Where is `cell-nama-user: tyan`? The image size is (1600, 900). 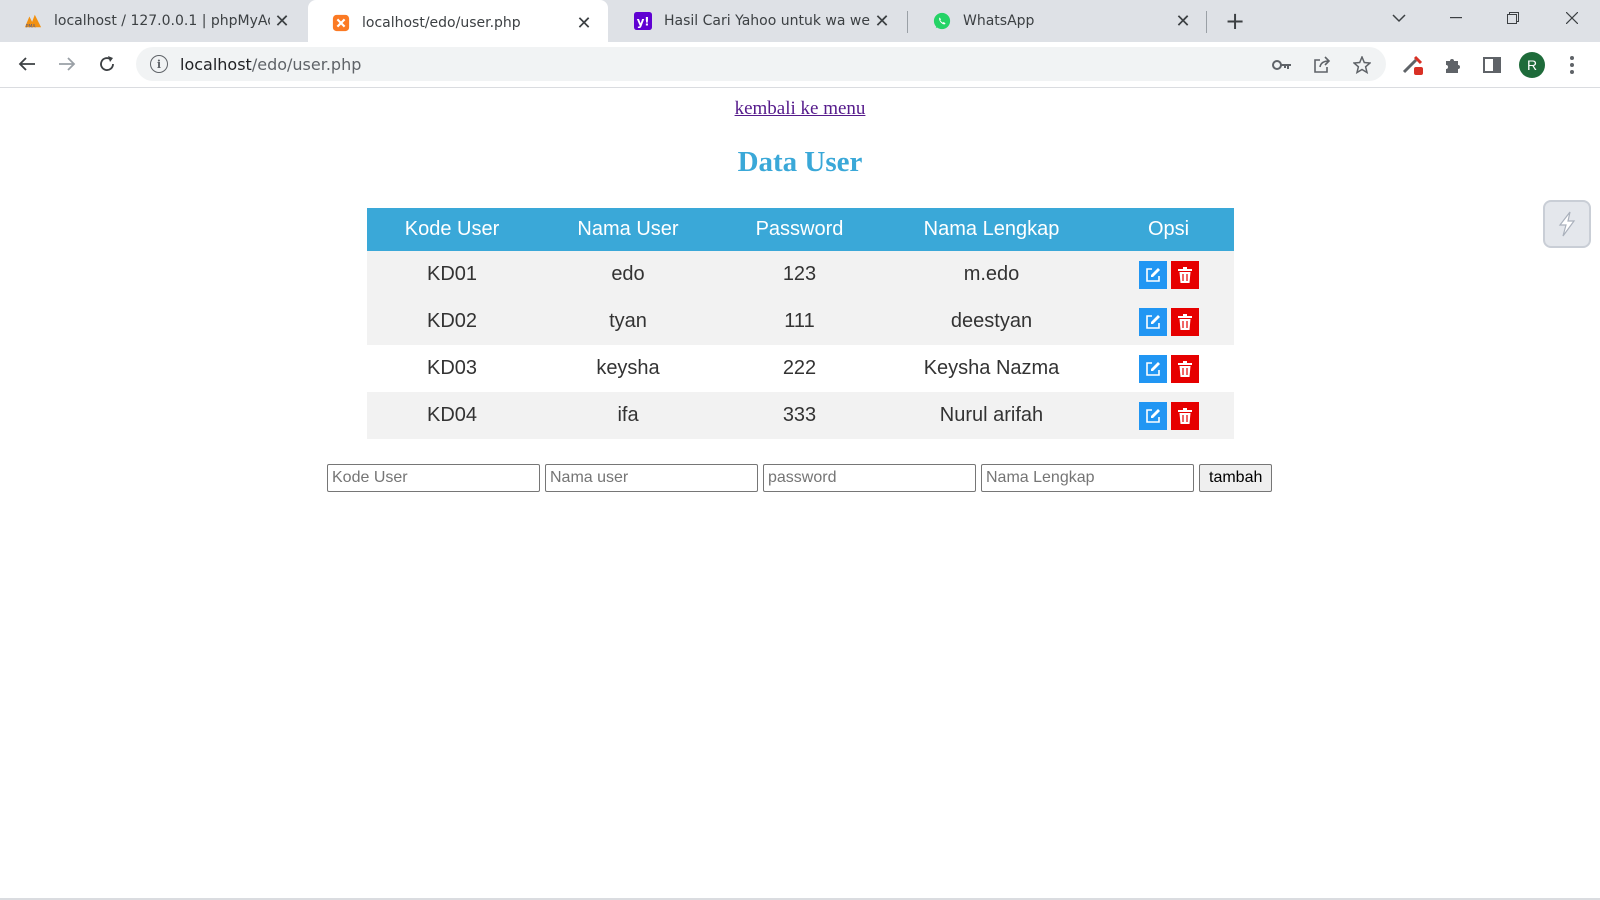 cell-nama-user: tyan is located at coordinates (628, 321).